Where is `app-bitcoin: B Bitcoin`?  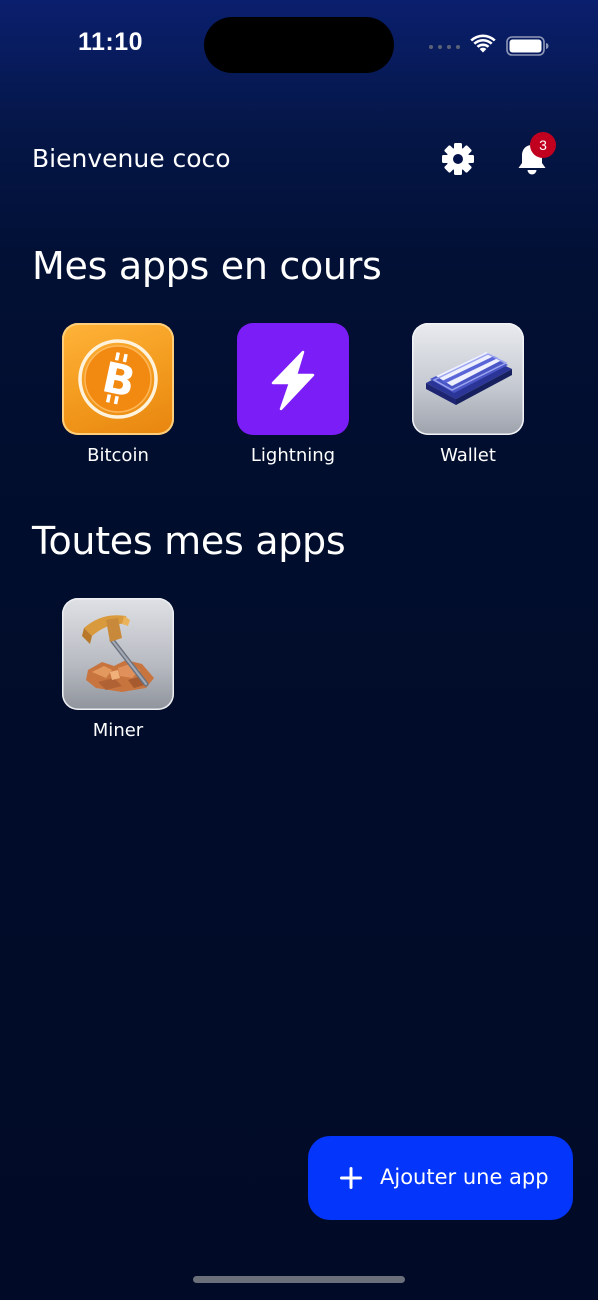 app-bitcoin: B Bitcoin is located at coordinates (118, 394).